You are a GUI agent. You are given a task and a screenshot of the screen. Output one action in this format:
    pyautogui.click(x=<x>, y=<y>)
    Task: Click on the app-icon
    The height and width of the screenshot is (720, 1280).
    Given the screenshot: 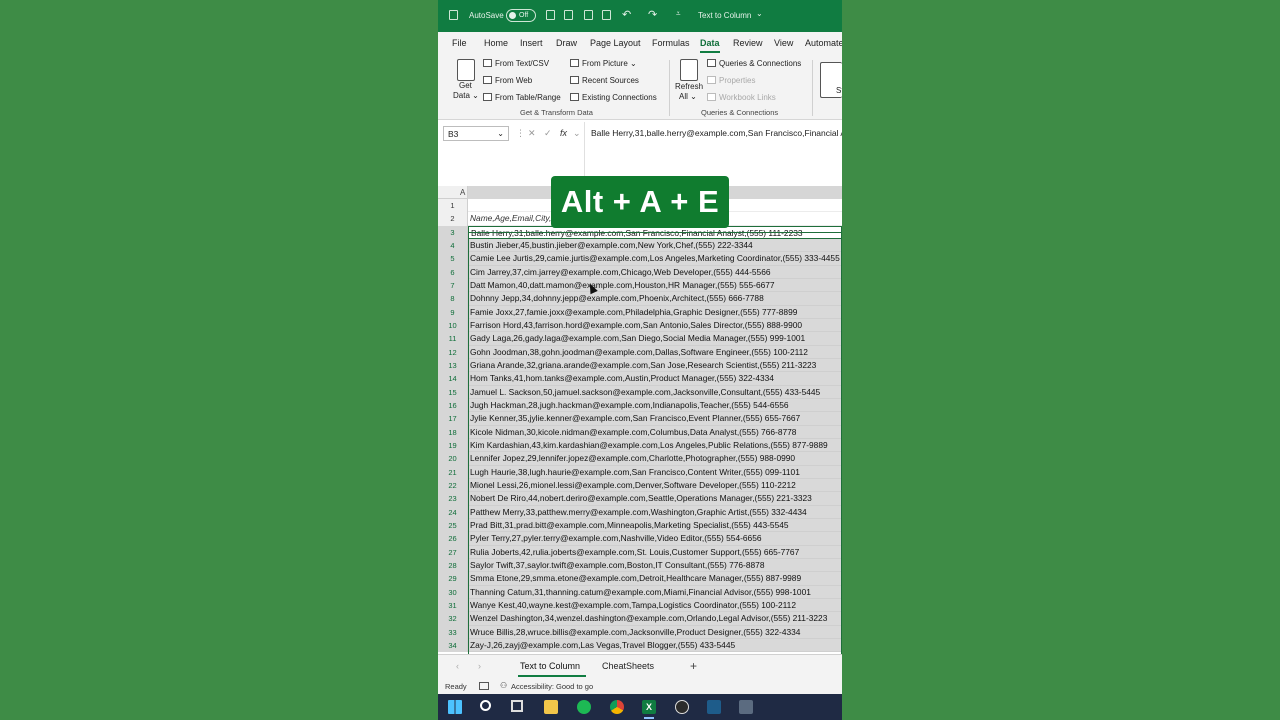 What is the action you would take?
    pyautogui.click(x=714, y=707)
    